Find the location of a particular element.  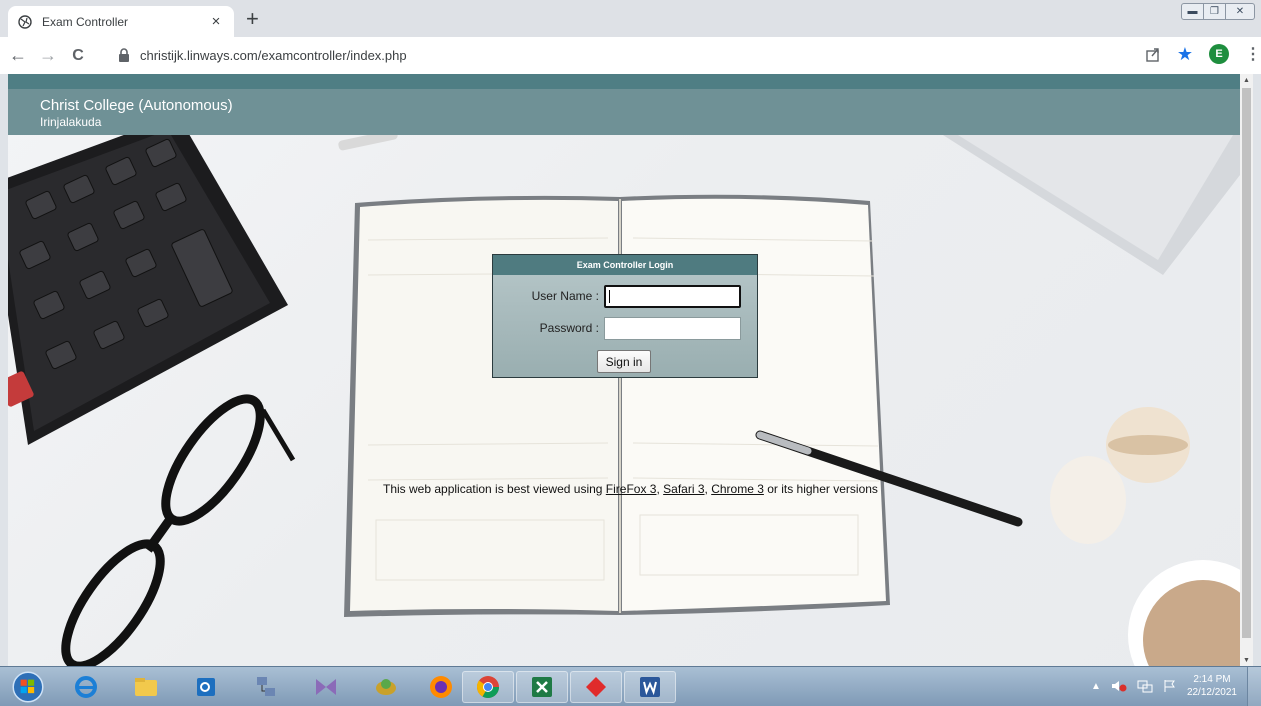

network-tray-icon is located at coordinates (1145, 686).